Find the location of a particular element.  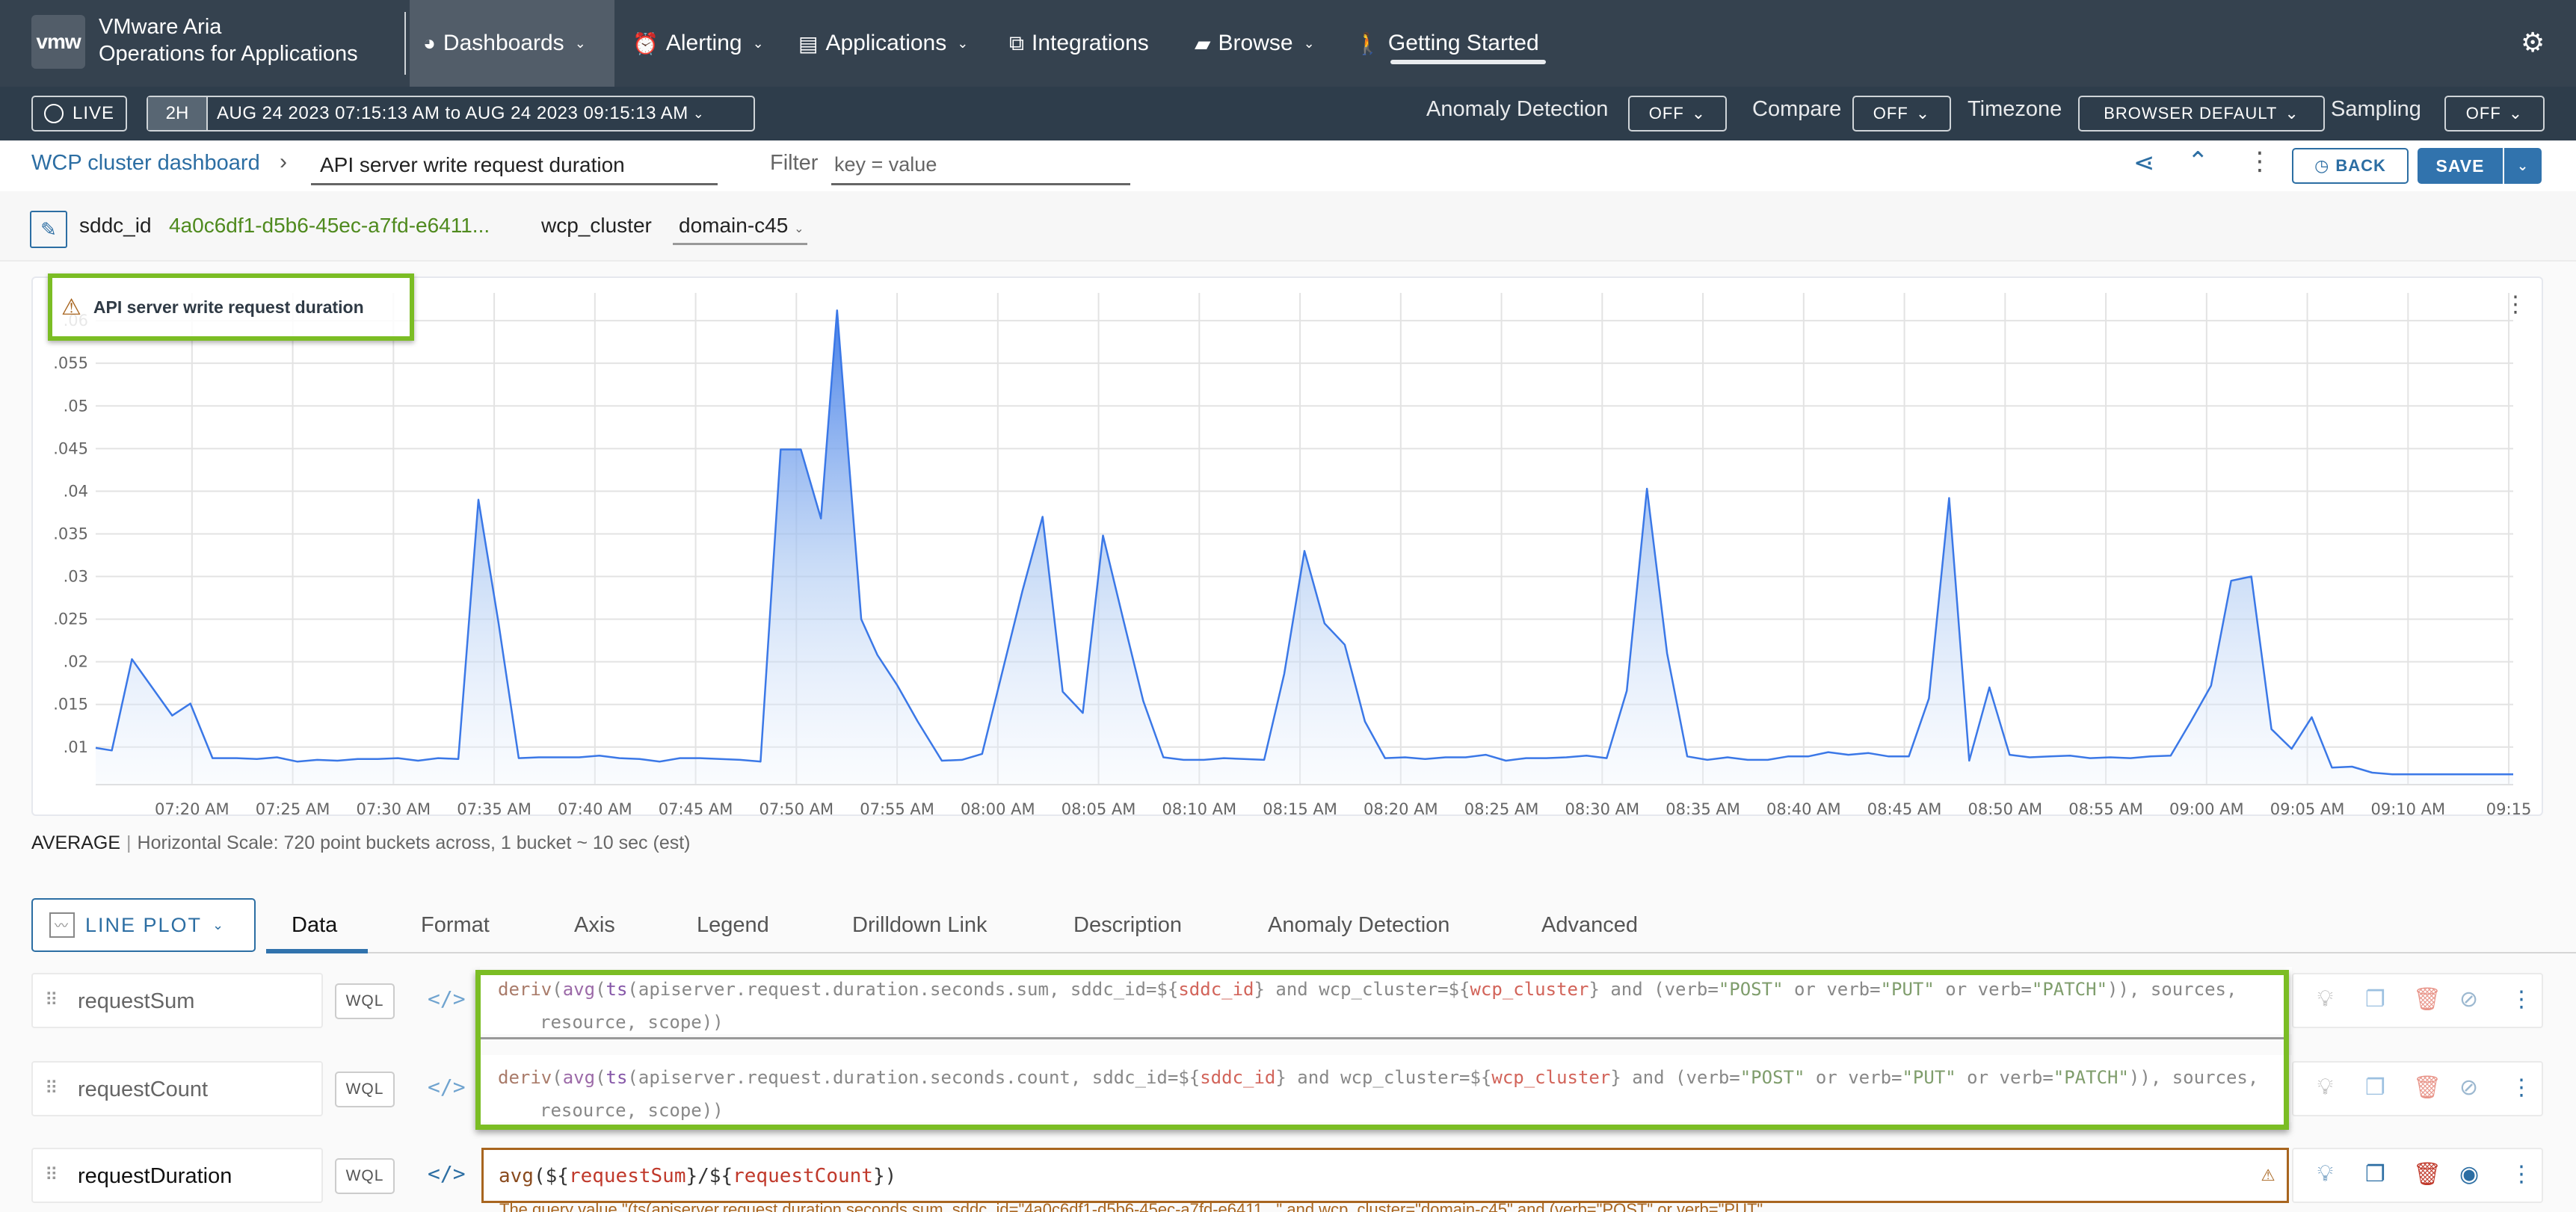

query-name-box: ⠿ requestCount is located at coordinates (177, 1088).